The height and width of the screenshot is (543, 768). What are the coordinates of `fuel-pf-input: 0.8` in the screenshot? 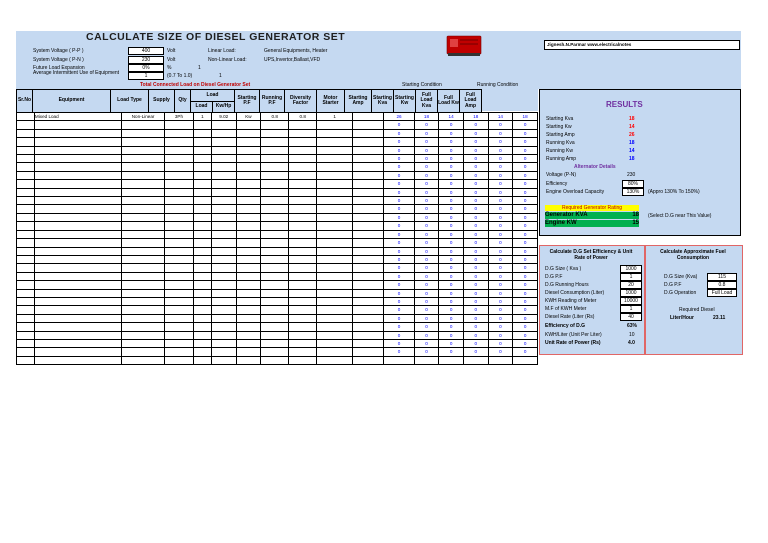 It's located at (722, 285).